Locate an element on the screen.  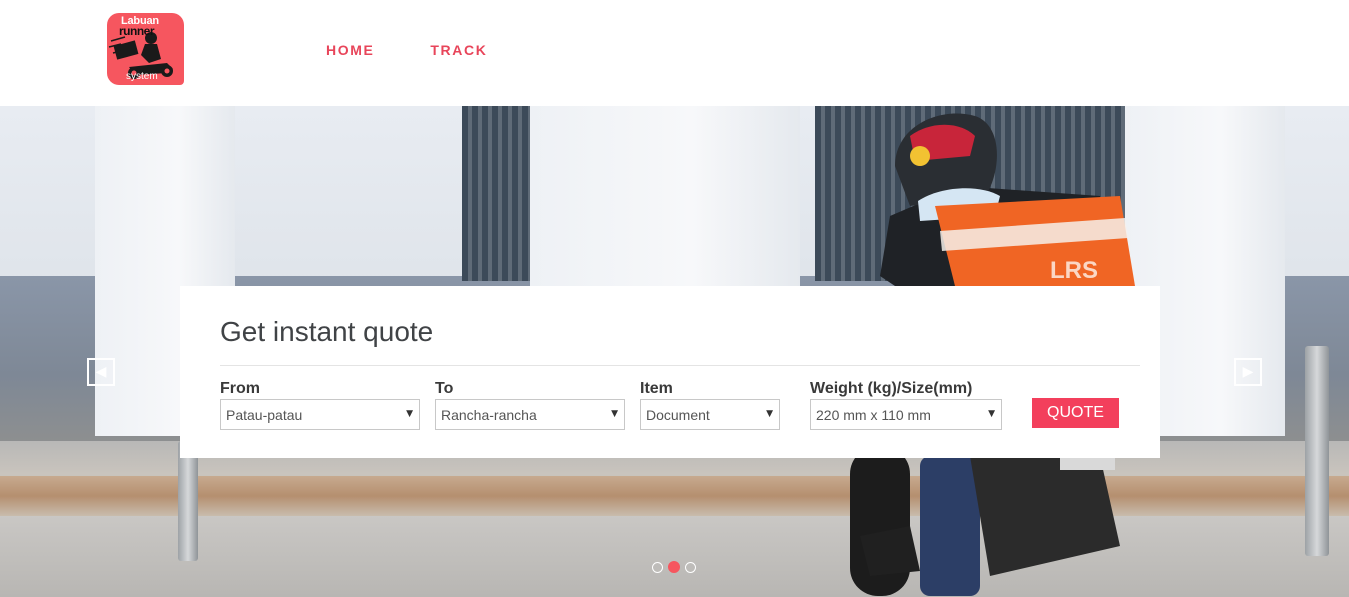
carousel-prev-button: ◀ is located at coordinates (101, 372).